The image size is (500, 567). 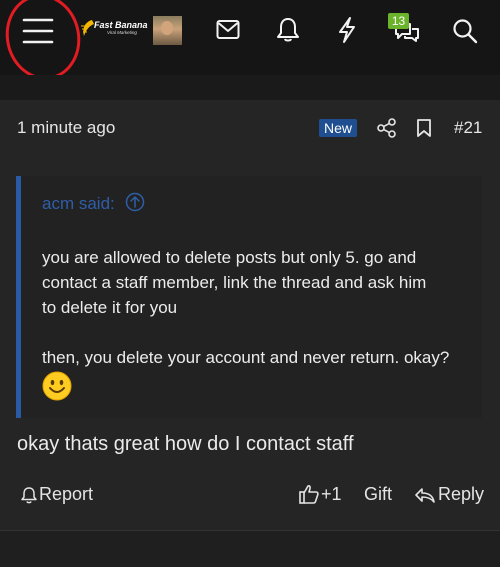 I want to click on brand-logo: Fast Banana Viral Marketing, so click(x=114, y=29).